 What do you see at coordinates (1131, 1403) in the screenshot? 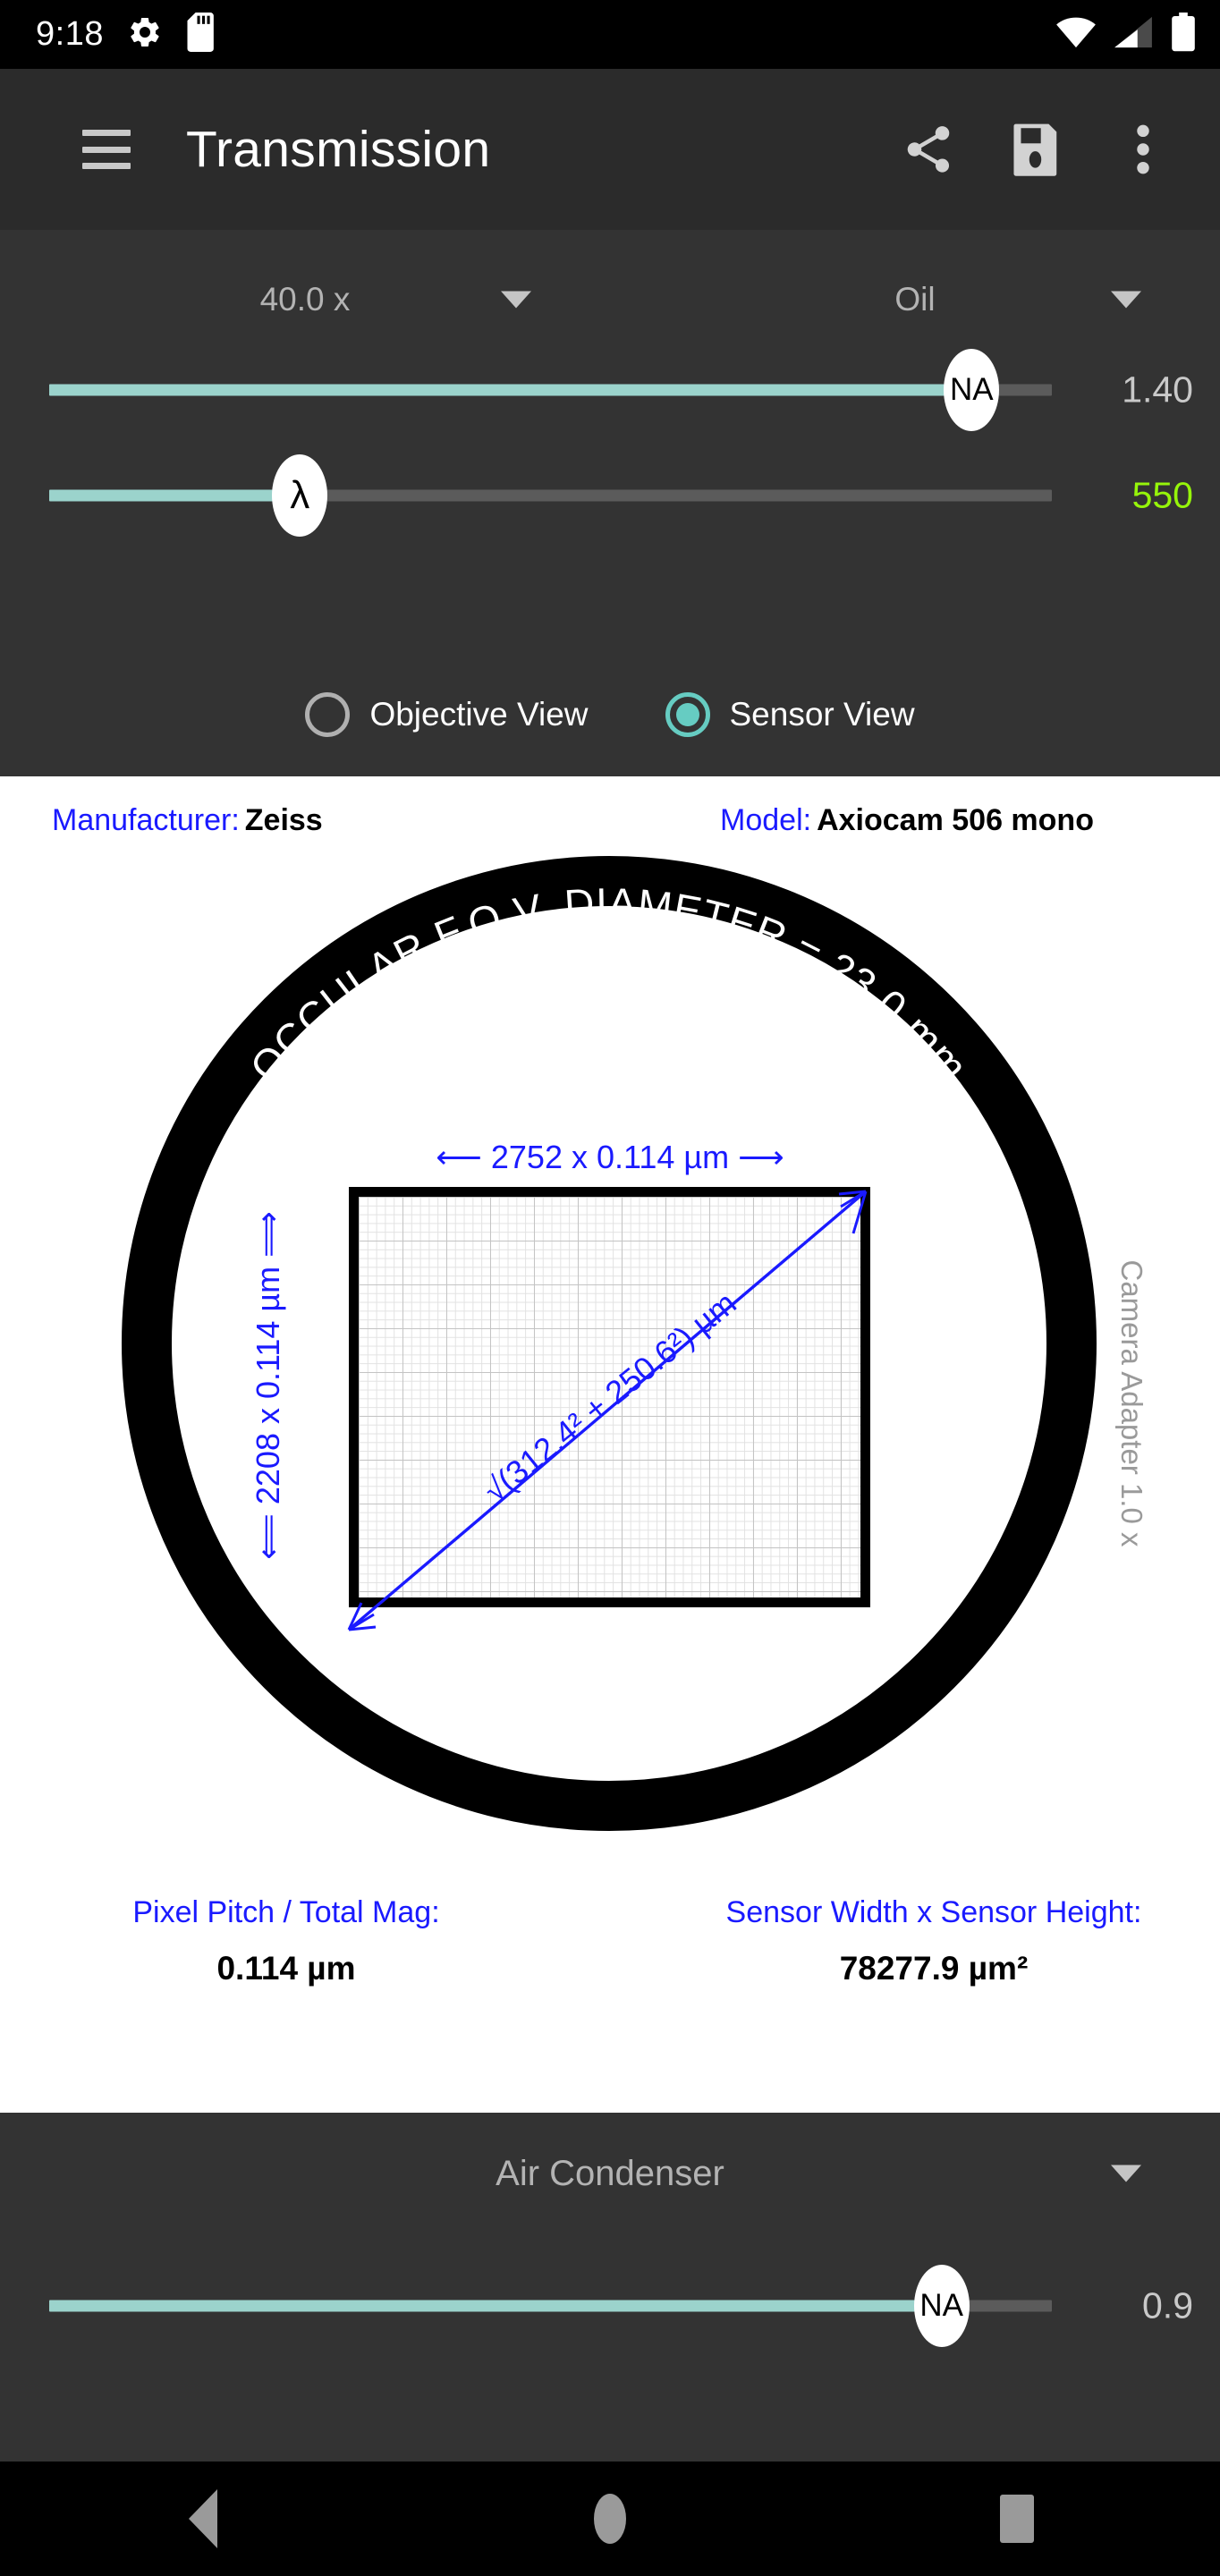
I see `camera-adapter-label: Camera Adapter 1.0 x` at bounding box center [1131, 1403].